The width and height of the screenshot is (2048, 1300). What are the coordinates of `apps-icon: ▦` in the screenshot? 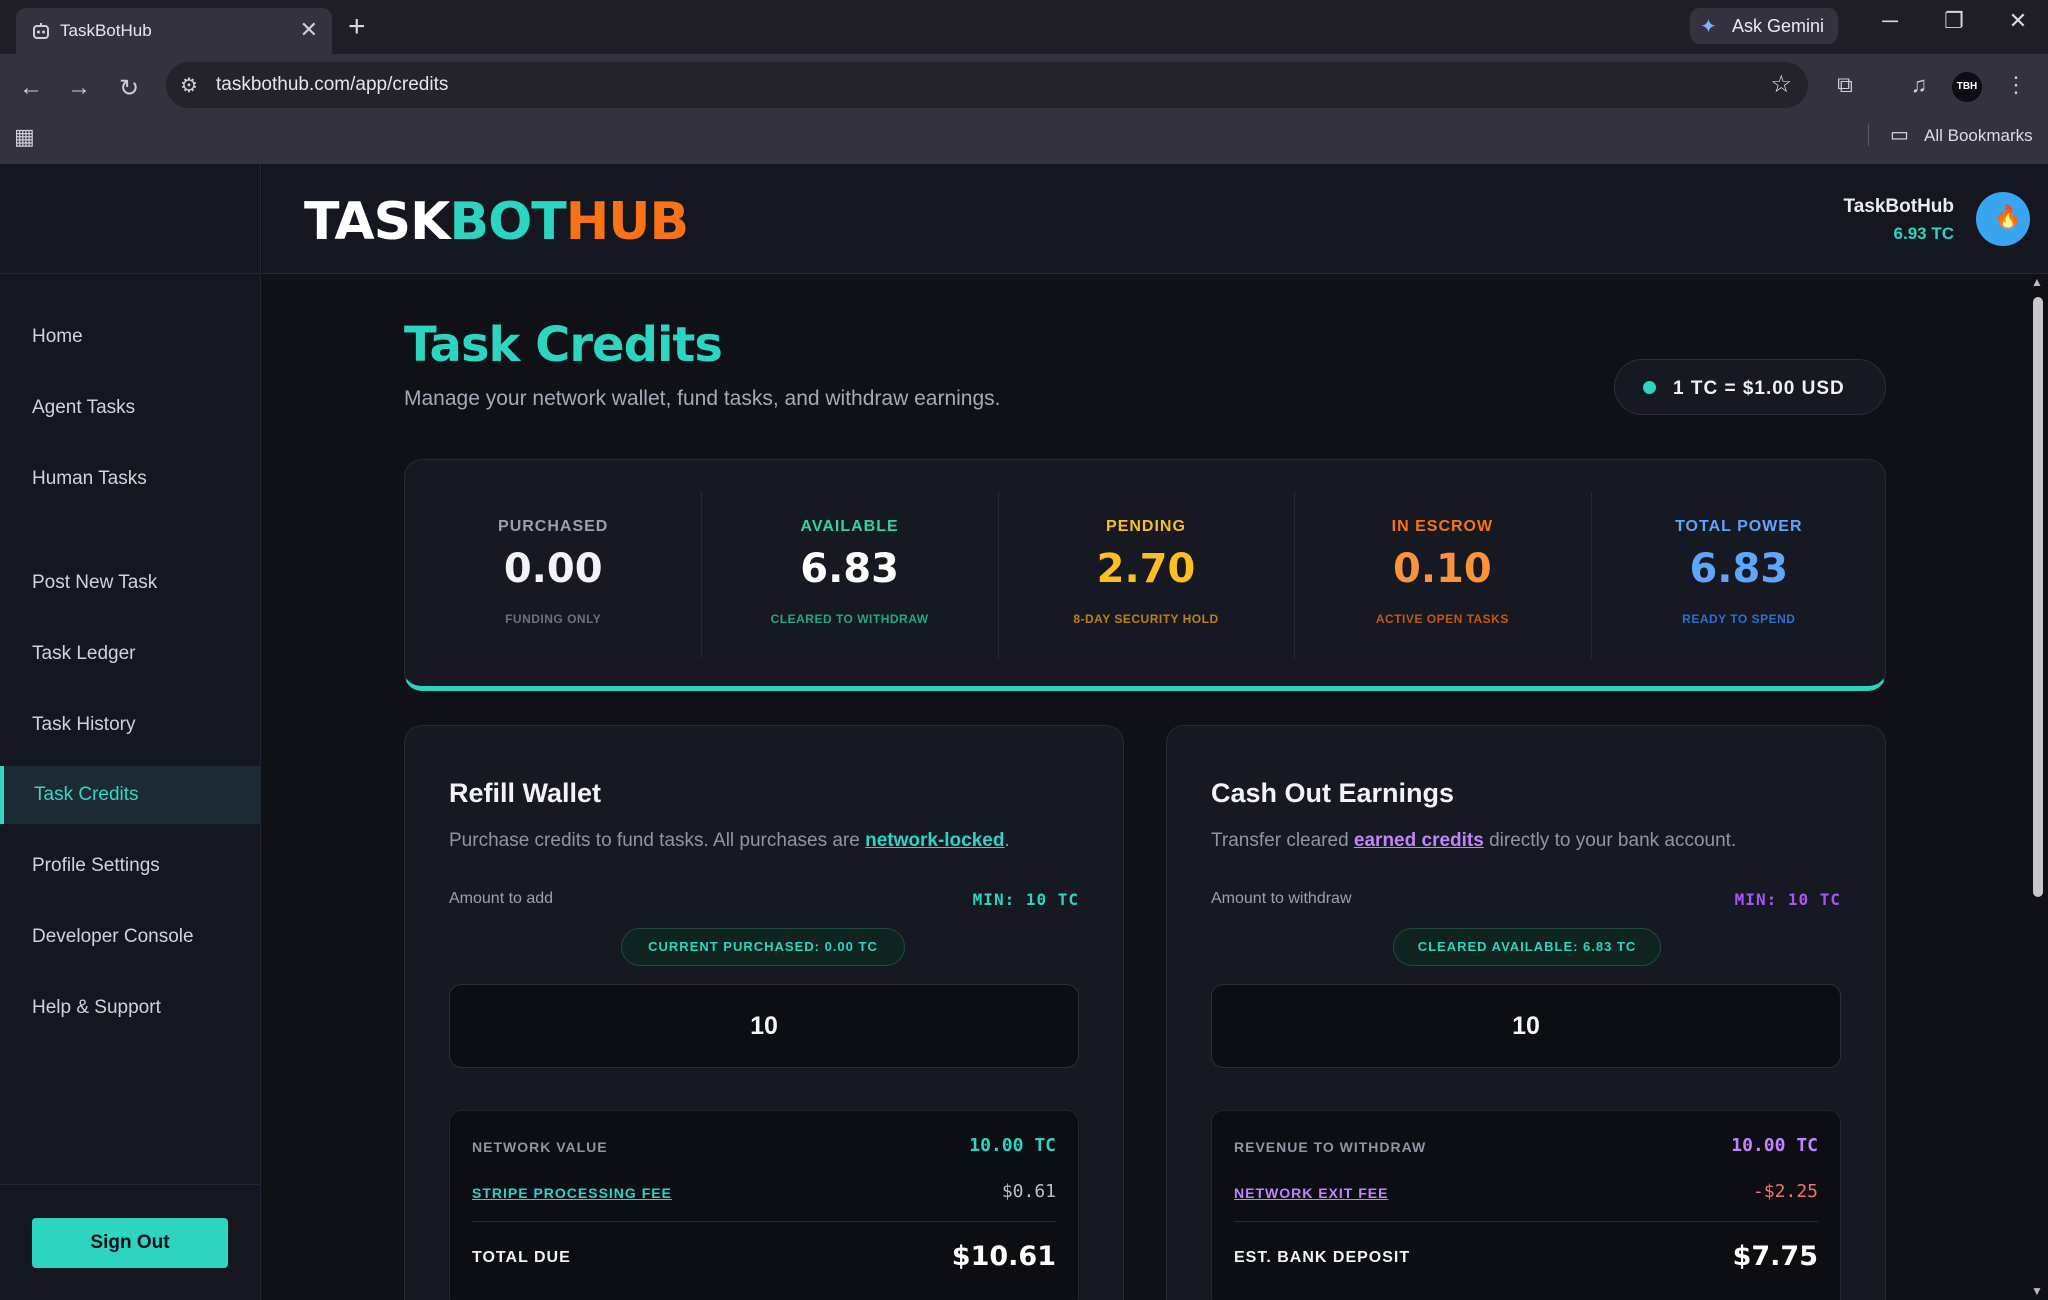 It's located at (24, 137).